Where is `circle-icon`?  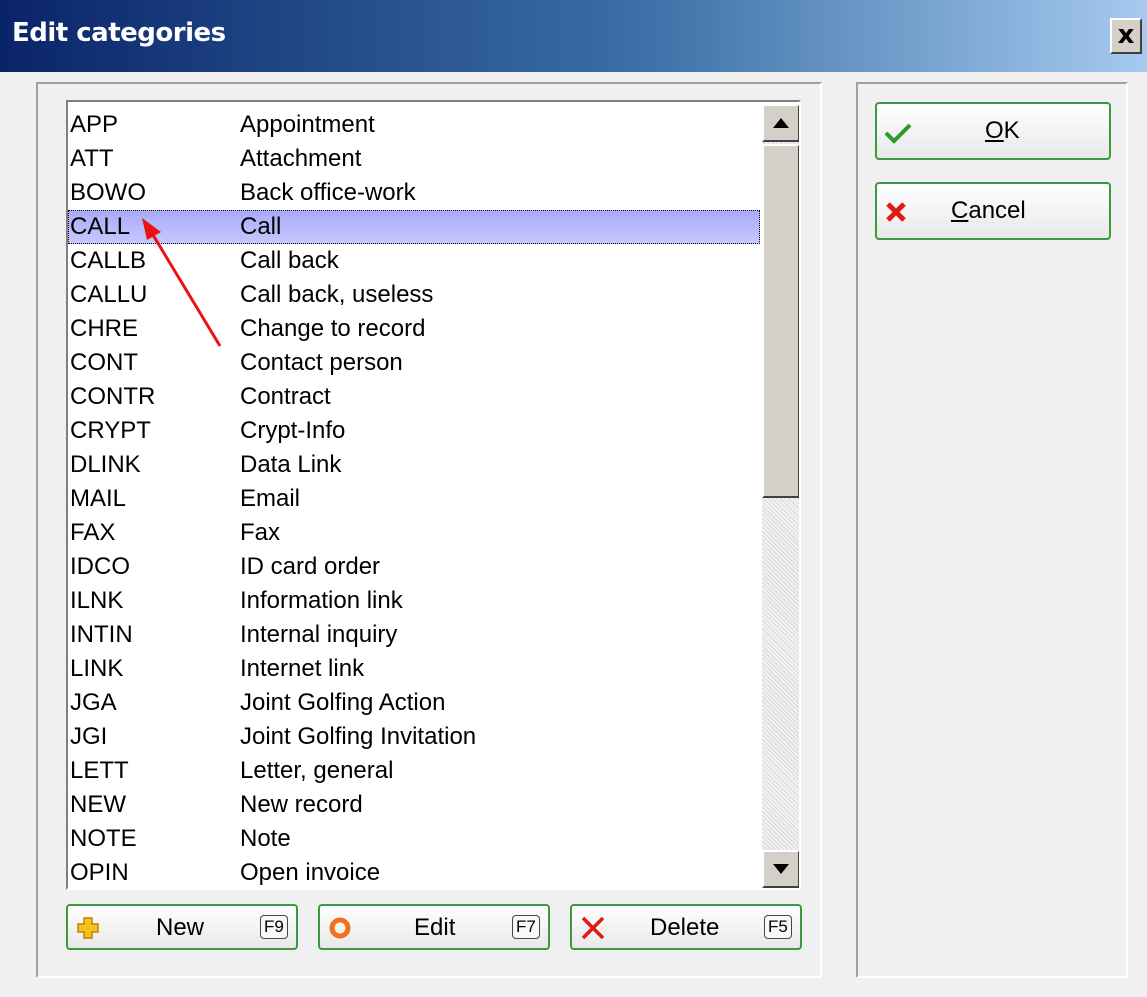 circle-icon is located at coordinates (340, 928).